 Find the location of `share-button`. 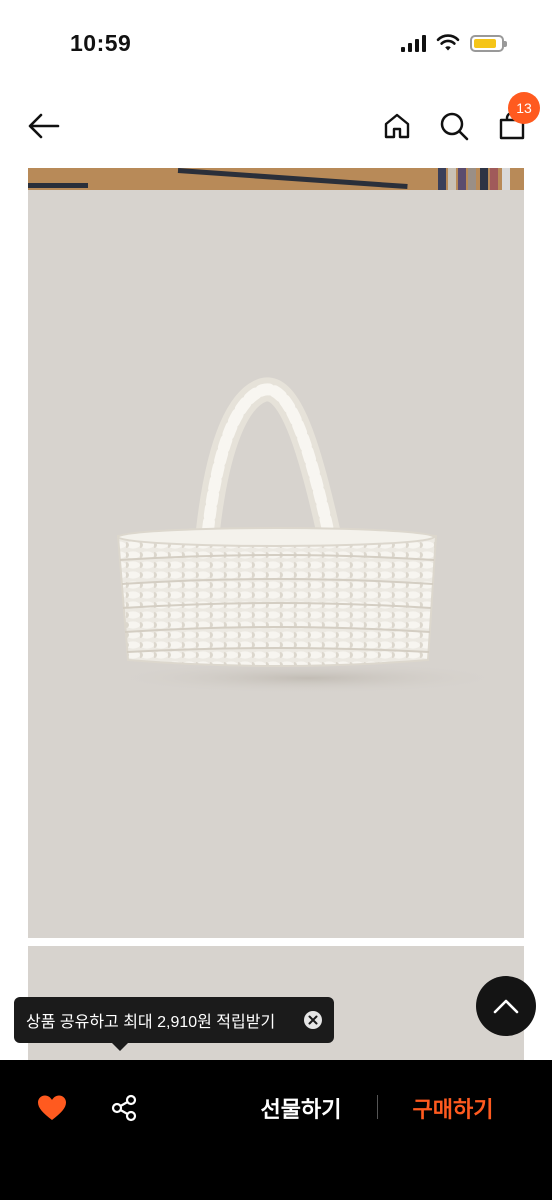

share-button is located at coordinates (124, 1108).